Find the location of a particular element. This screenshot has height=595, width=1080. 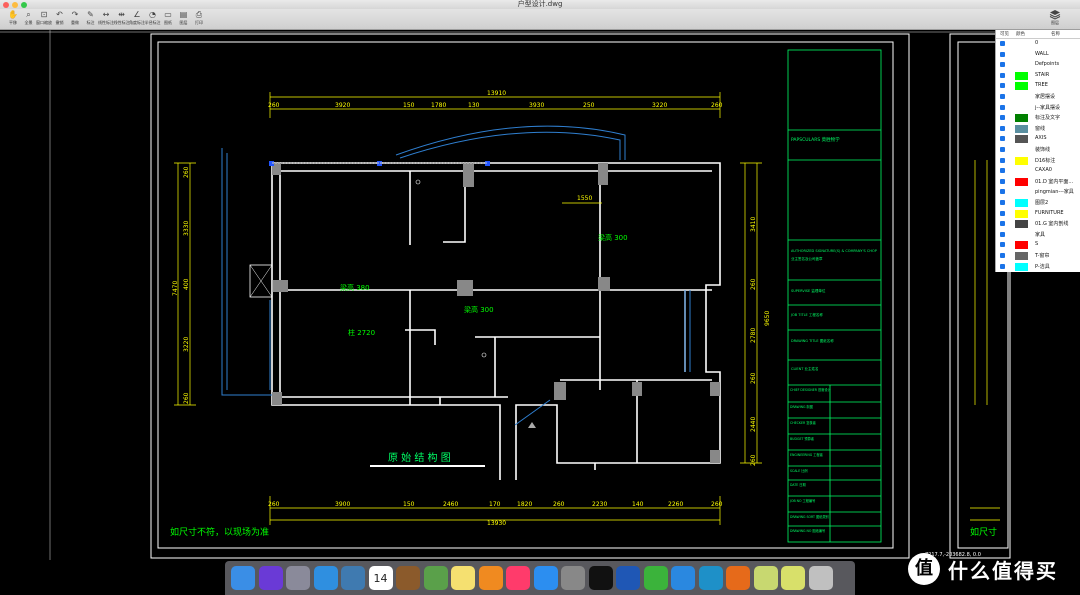

layer-row: 标注及文字 is located at coordinates (1038, 118).